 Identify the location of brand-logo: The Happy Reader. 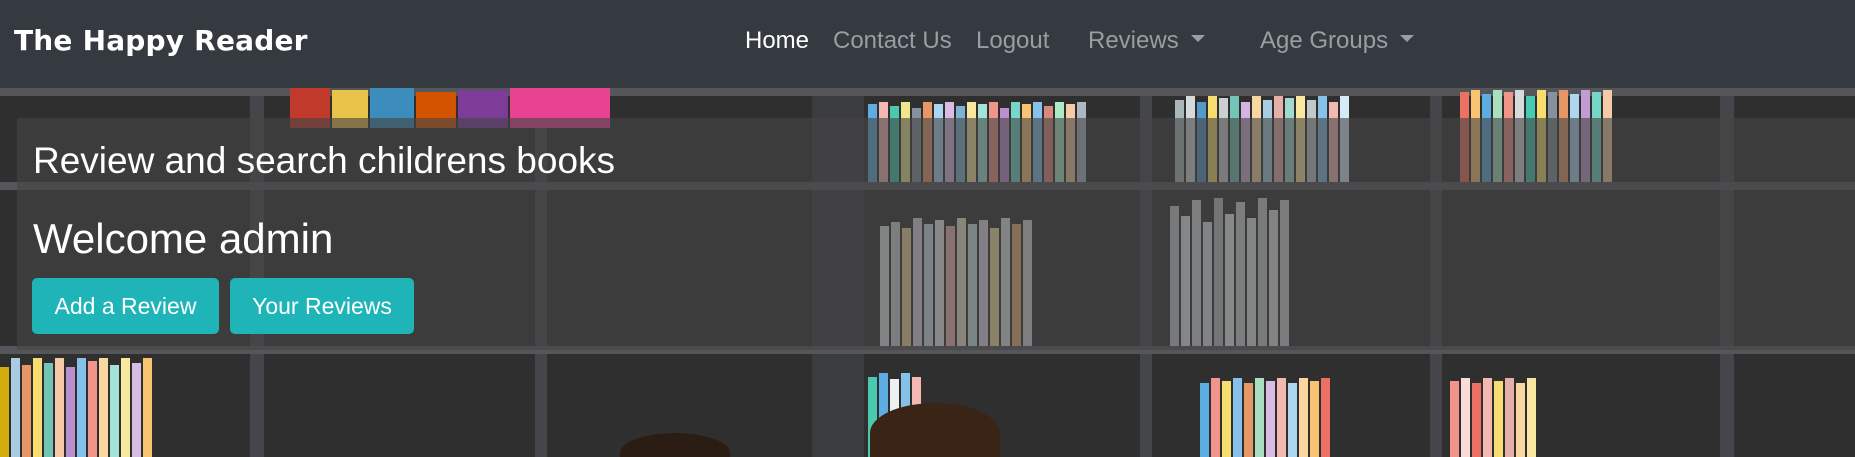
(161, 40).